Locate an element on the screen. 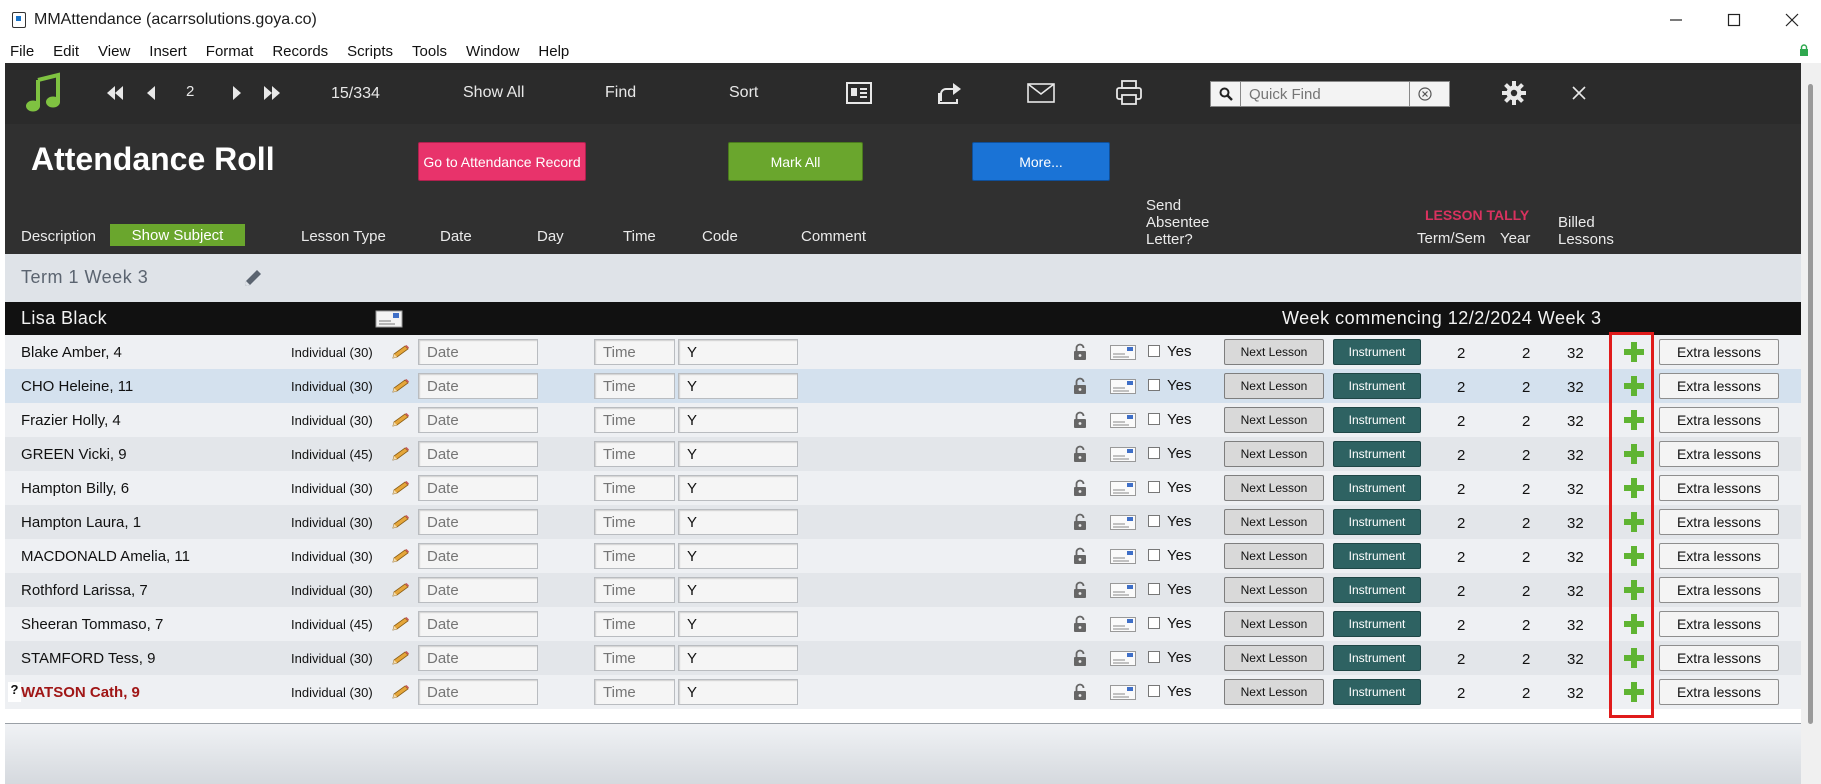 The width and height of the screenshot is (1821, 784). clear-search-icon is located at coordinates (1424, 94).